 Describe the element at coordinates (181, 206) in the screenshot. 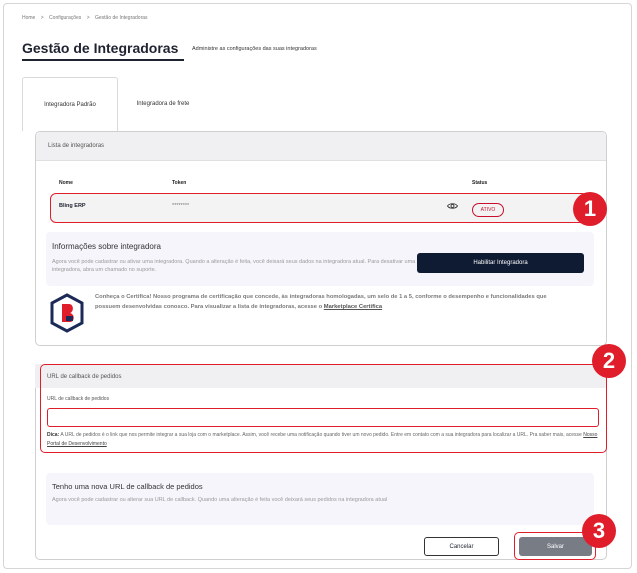

I see `integrator-token: ********` at that location.